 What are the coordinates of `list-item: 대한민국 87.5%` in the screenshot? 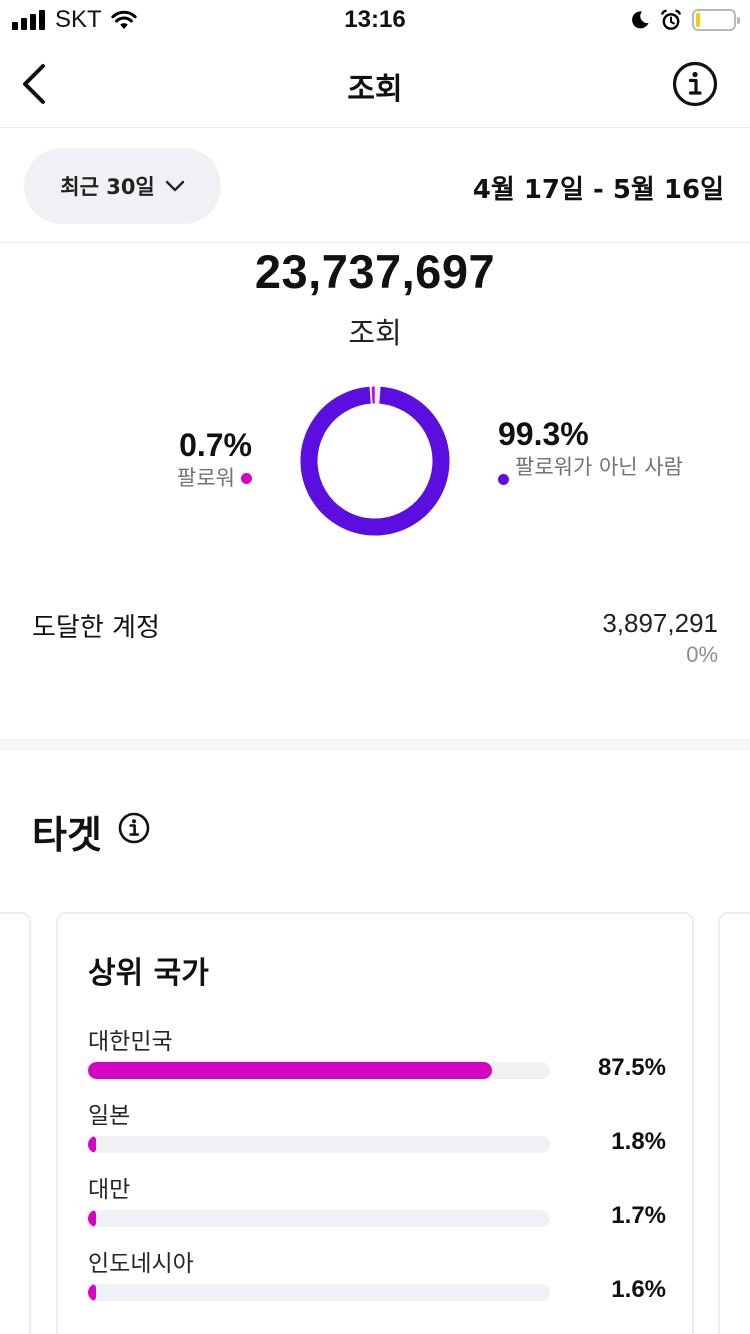 It's located at (377, 1059).